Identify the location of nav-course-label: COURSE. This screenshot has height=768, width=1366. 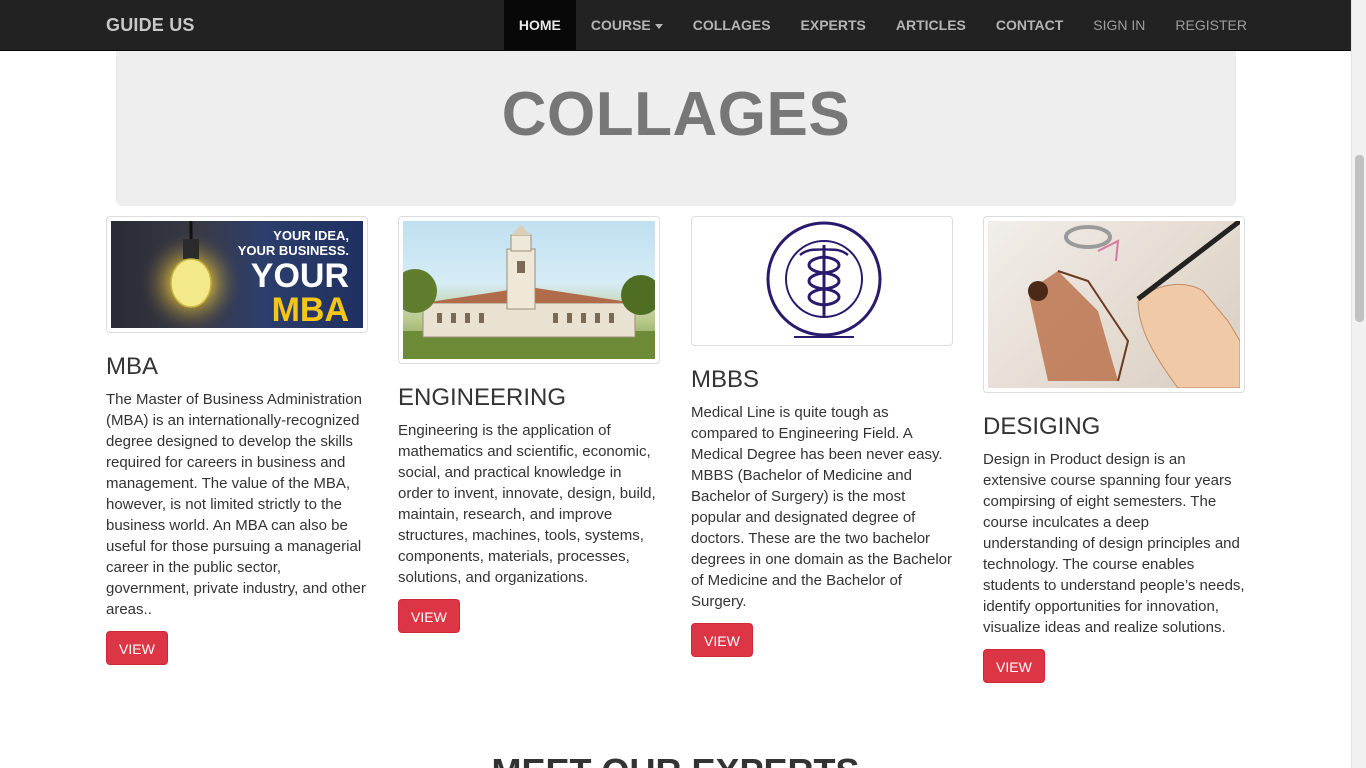
(620, 25).